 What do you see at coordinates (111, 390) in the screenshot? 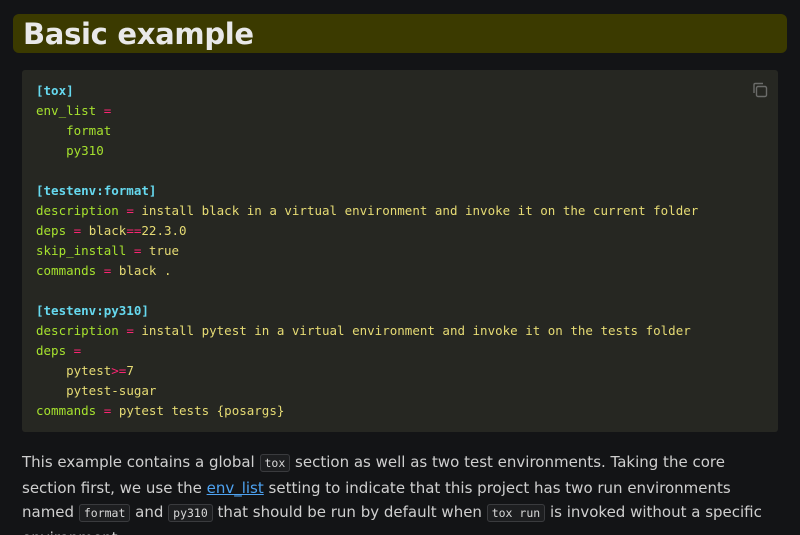
I see `code-value: pytest-sugar` at bounding box center [111, 390].